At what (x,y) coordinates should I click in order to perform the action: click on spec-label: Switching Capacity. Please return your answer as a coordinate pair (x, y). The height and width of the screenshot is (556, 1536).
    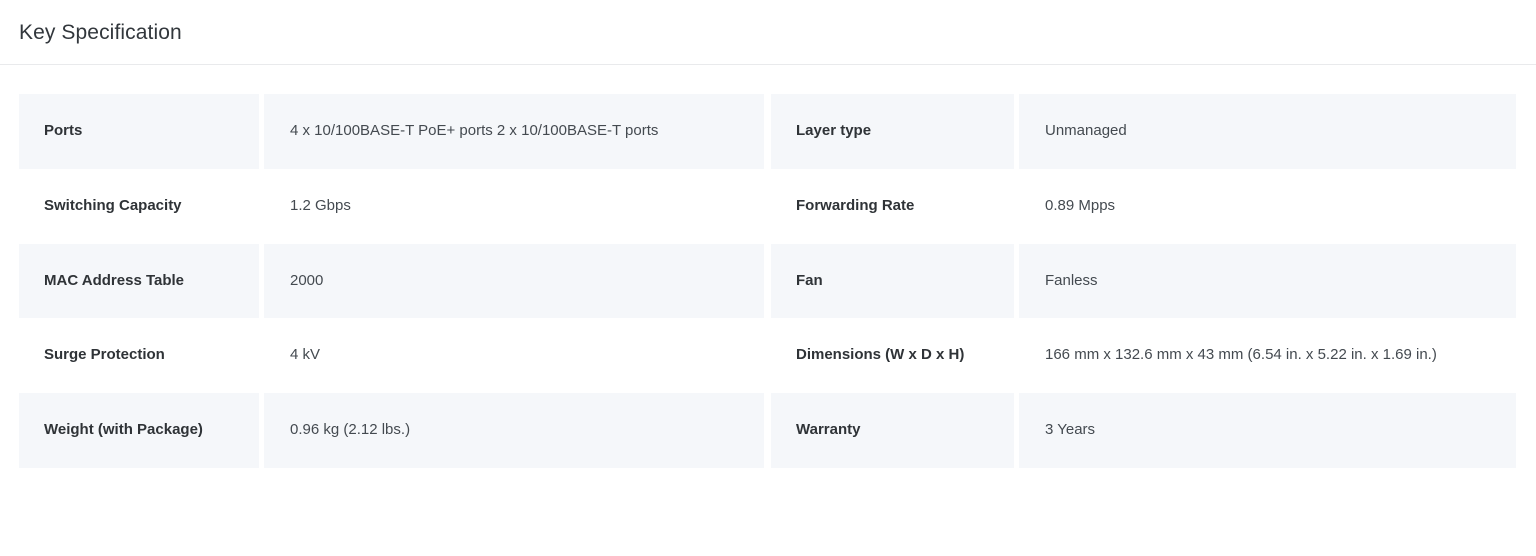
    Looking at the image, I should click on (139, 206).